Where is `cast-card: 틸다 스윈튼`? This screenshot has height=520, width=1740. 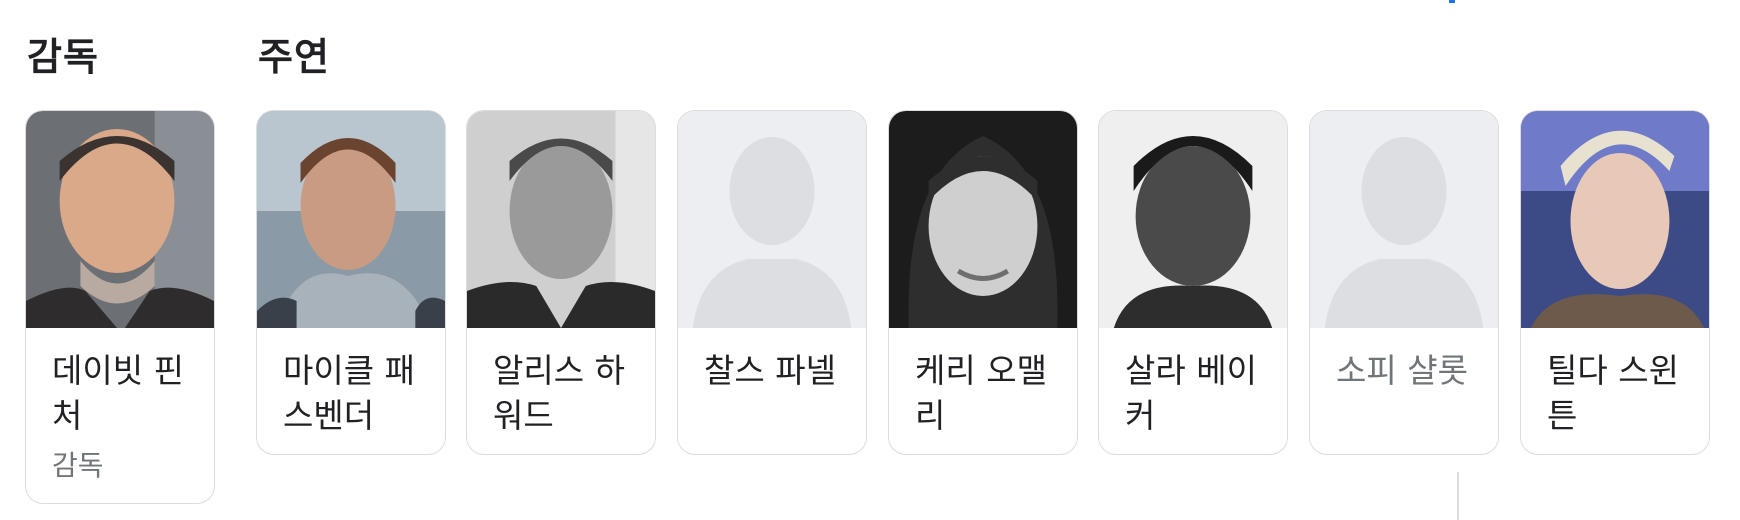
cast-card: 틸다 스윈튼 is located at coordinates (1615, 282).